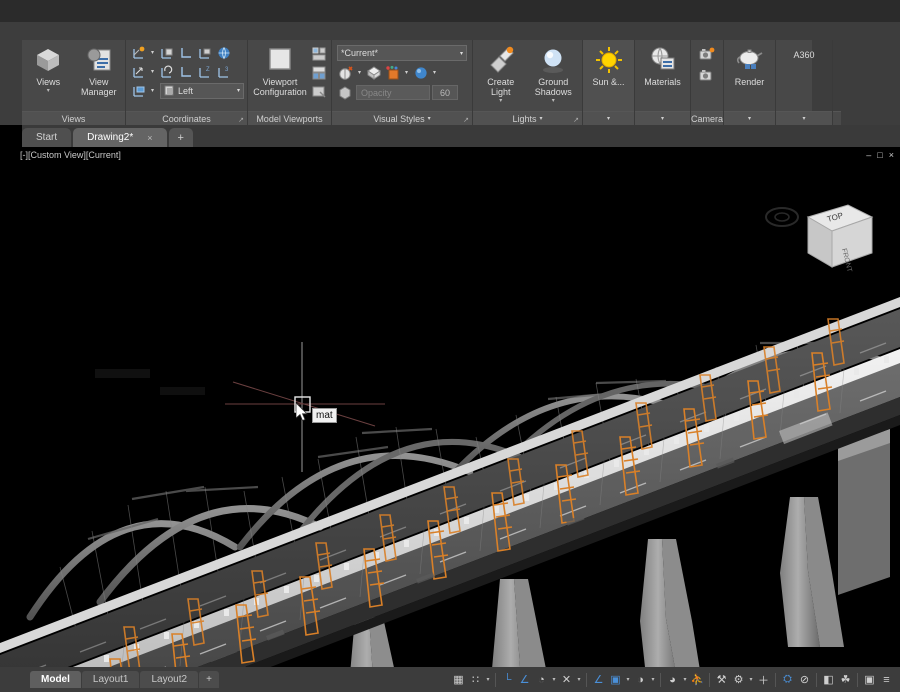  Describe the element at coordinates (879, 155) in the screenshot. I see `viewport-maximize-button: □` at that location.